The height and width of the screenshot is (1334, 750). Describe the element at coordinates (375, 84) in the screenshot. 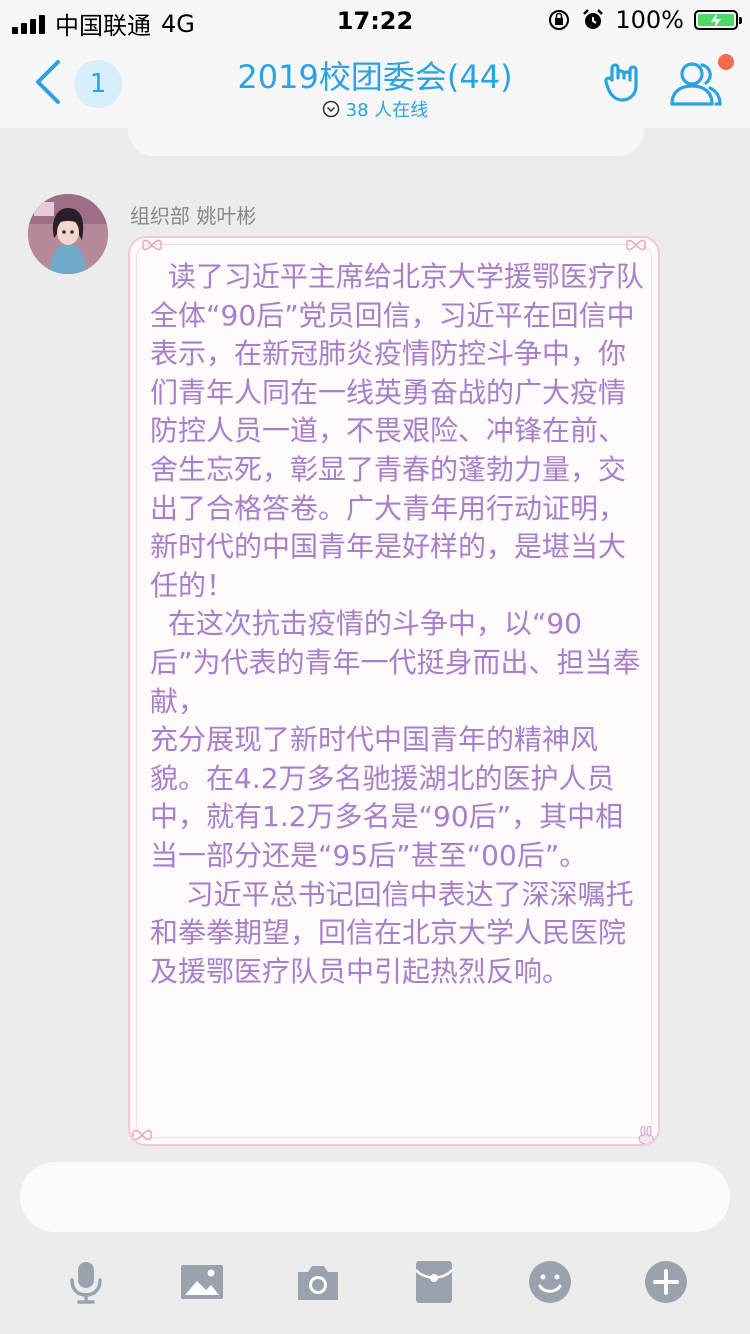

I see `chat-header: 1 2019校团委会(44) 38 人在线` at that location.